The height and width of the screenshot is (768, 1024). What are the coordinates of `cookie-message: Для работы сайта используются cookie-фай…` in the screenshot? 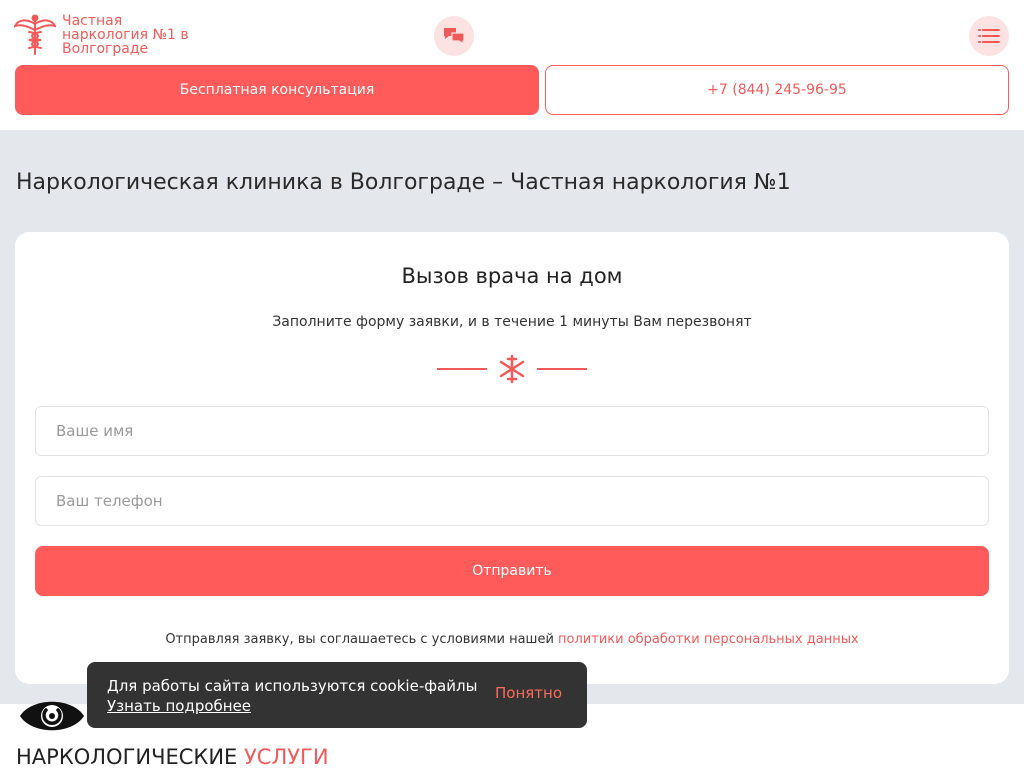 It's located at (292, 686).